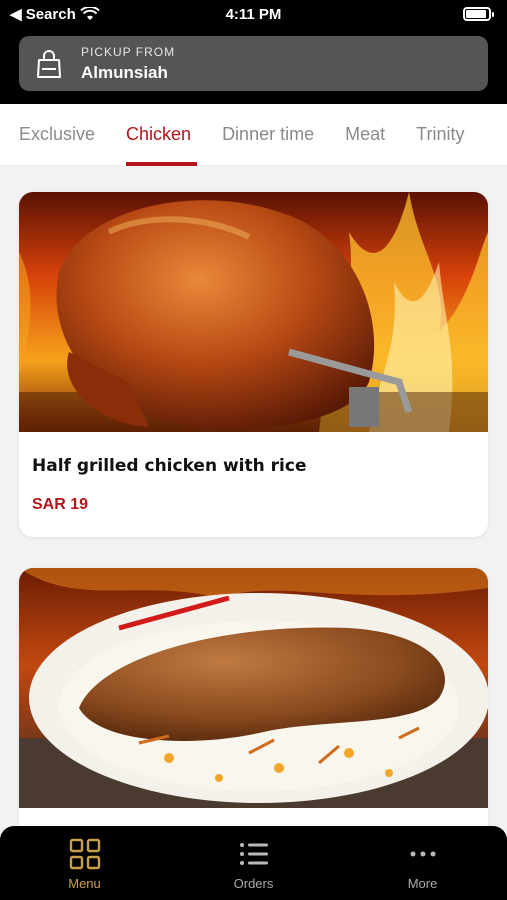 Image resolution: width=507 pixels, height=900 pixels. Describe the element at coordinates (49, 63) in the screenshot. I see `shopping-bag-icon` at that location.